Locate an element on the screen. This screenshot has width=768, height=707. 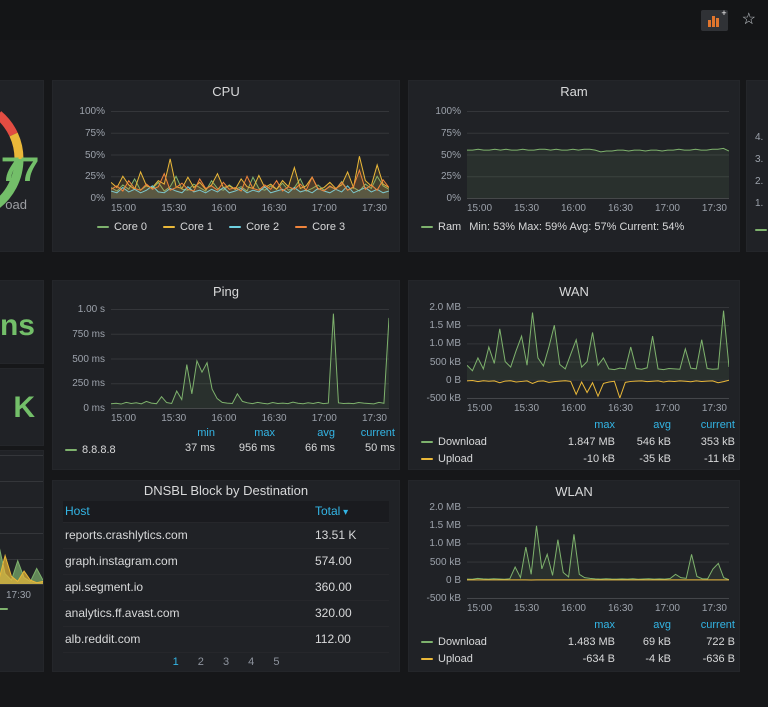
add-panel-icon is located at coordinates (714, 21).